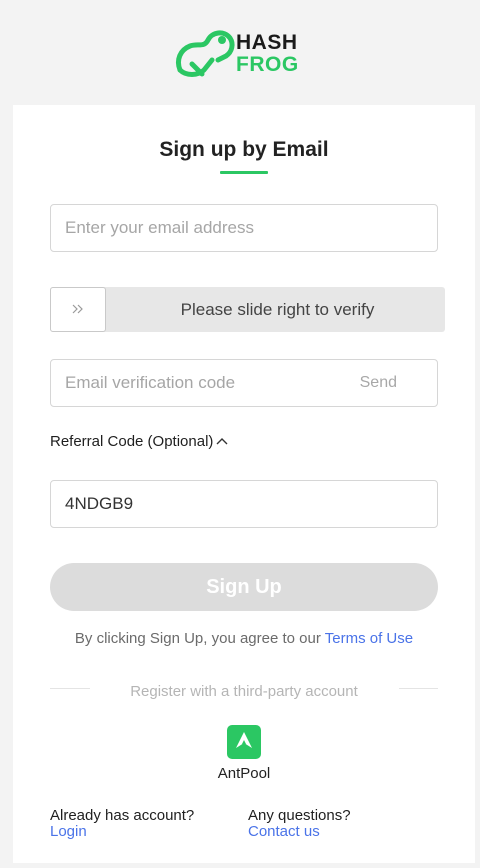 The image size is (480, 868). What do you see at coordinates (244, 691) in the screenshot?
I see `third-party-divider-text: Register with a third-party account` at bounding box center [244, 691].